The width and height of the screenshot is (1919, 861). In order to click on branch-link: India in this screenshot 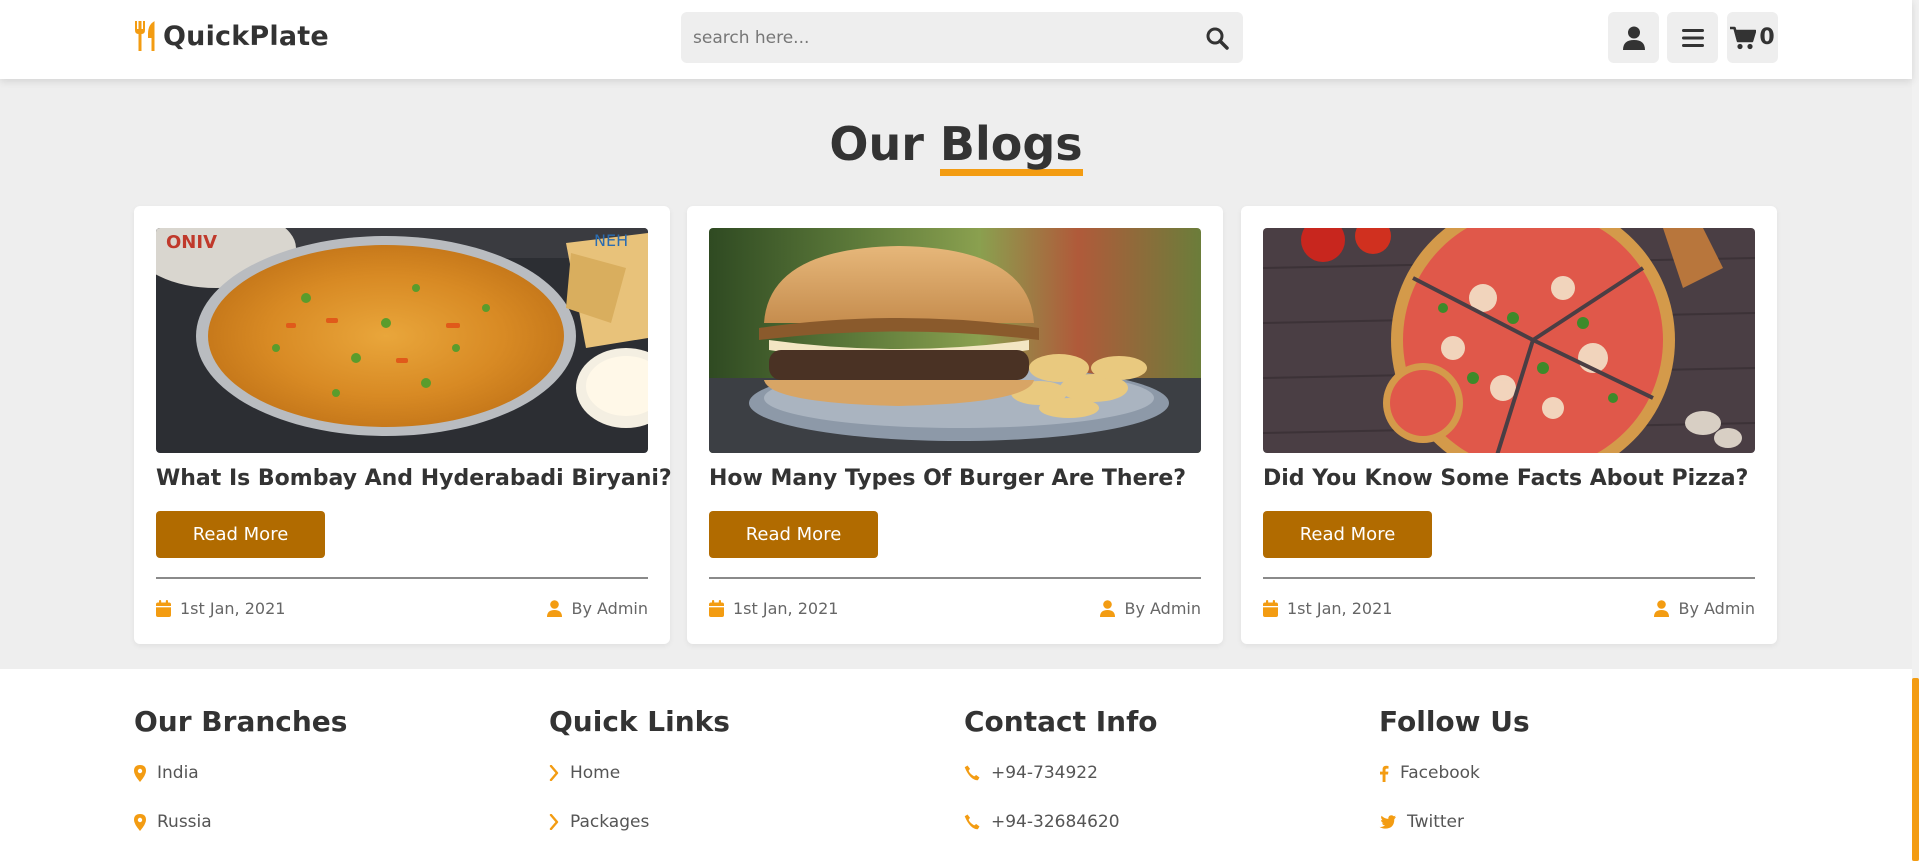, I will do `click(334, 773)`.